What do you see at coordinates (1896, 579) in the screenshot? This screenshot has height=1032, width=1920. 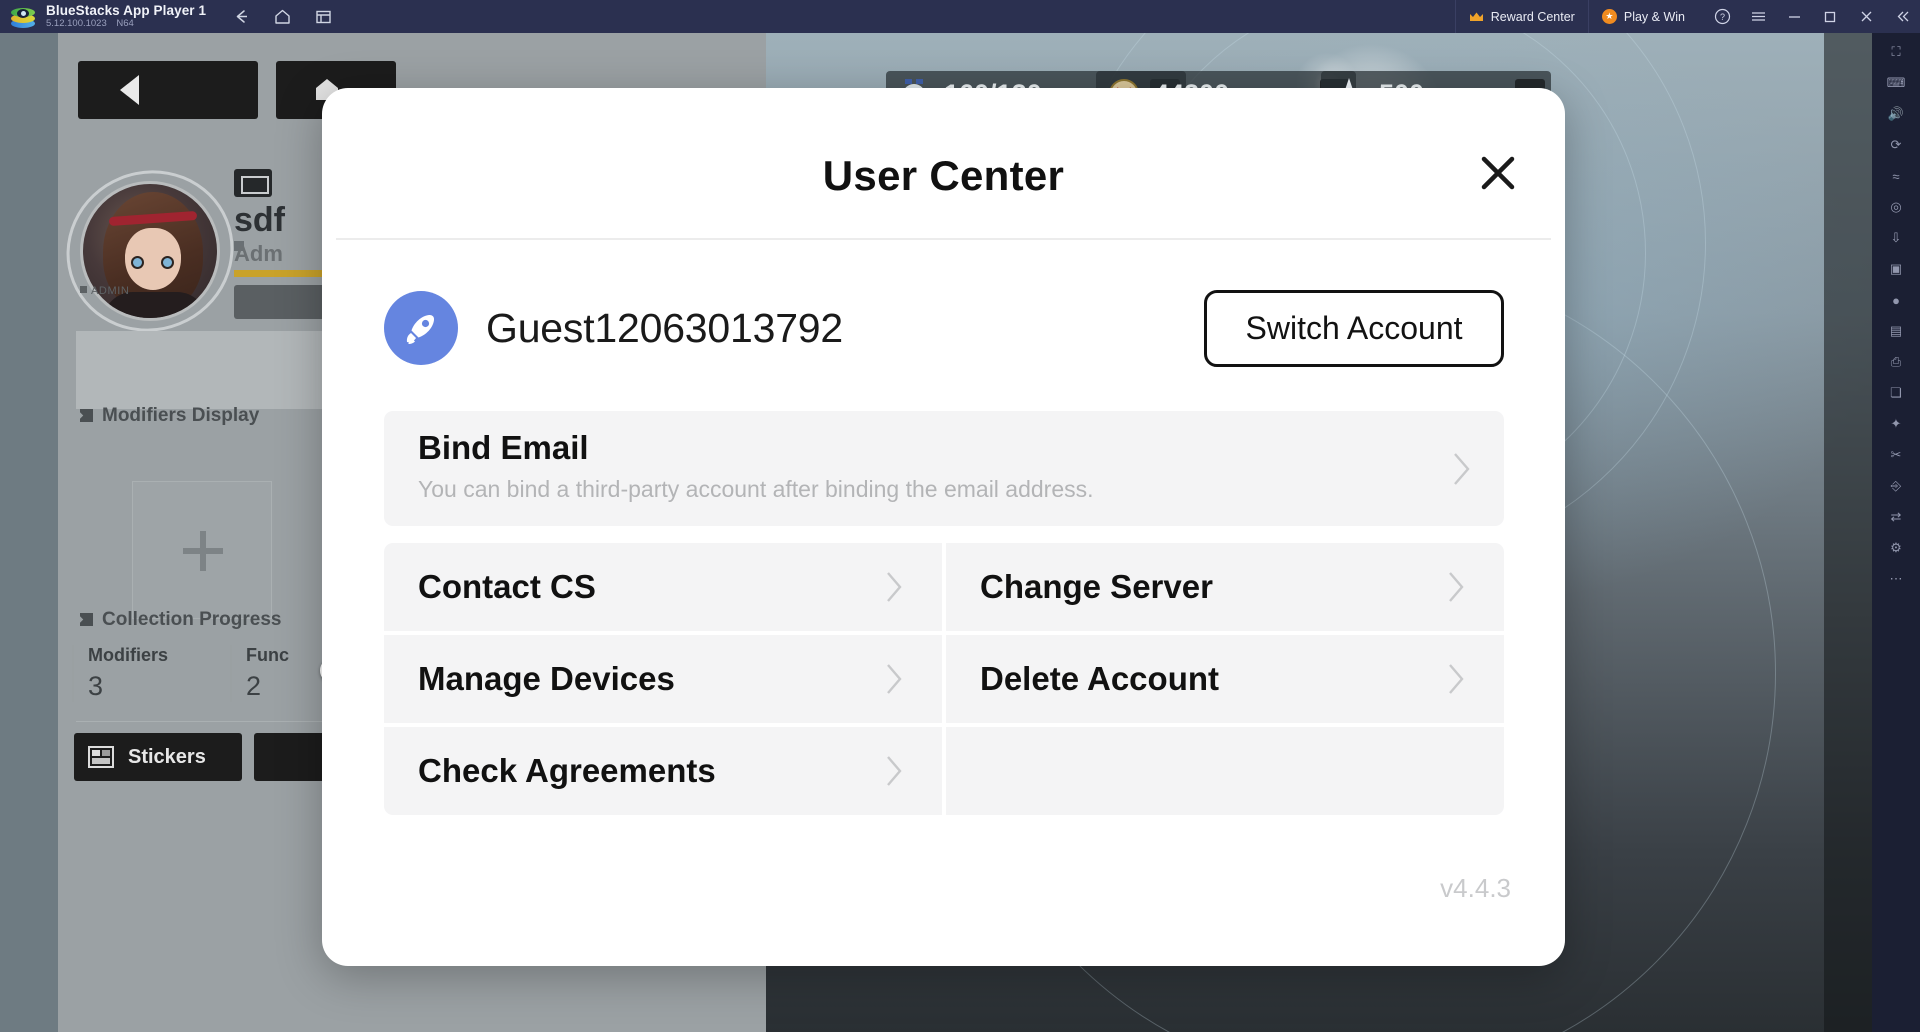 I see `sidebar-more-icon: ⋯` at bounding box center [1896, 579].